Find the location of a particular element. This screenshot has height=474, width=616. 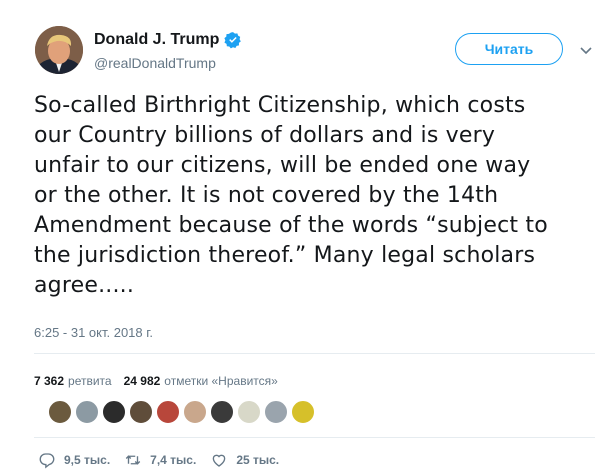

like-label: отметки «Нравится» is located at coordinates (221, 381).